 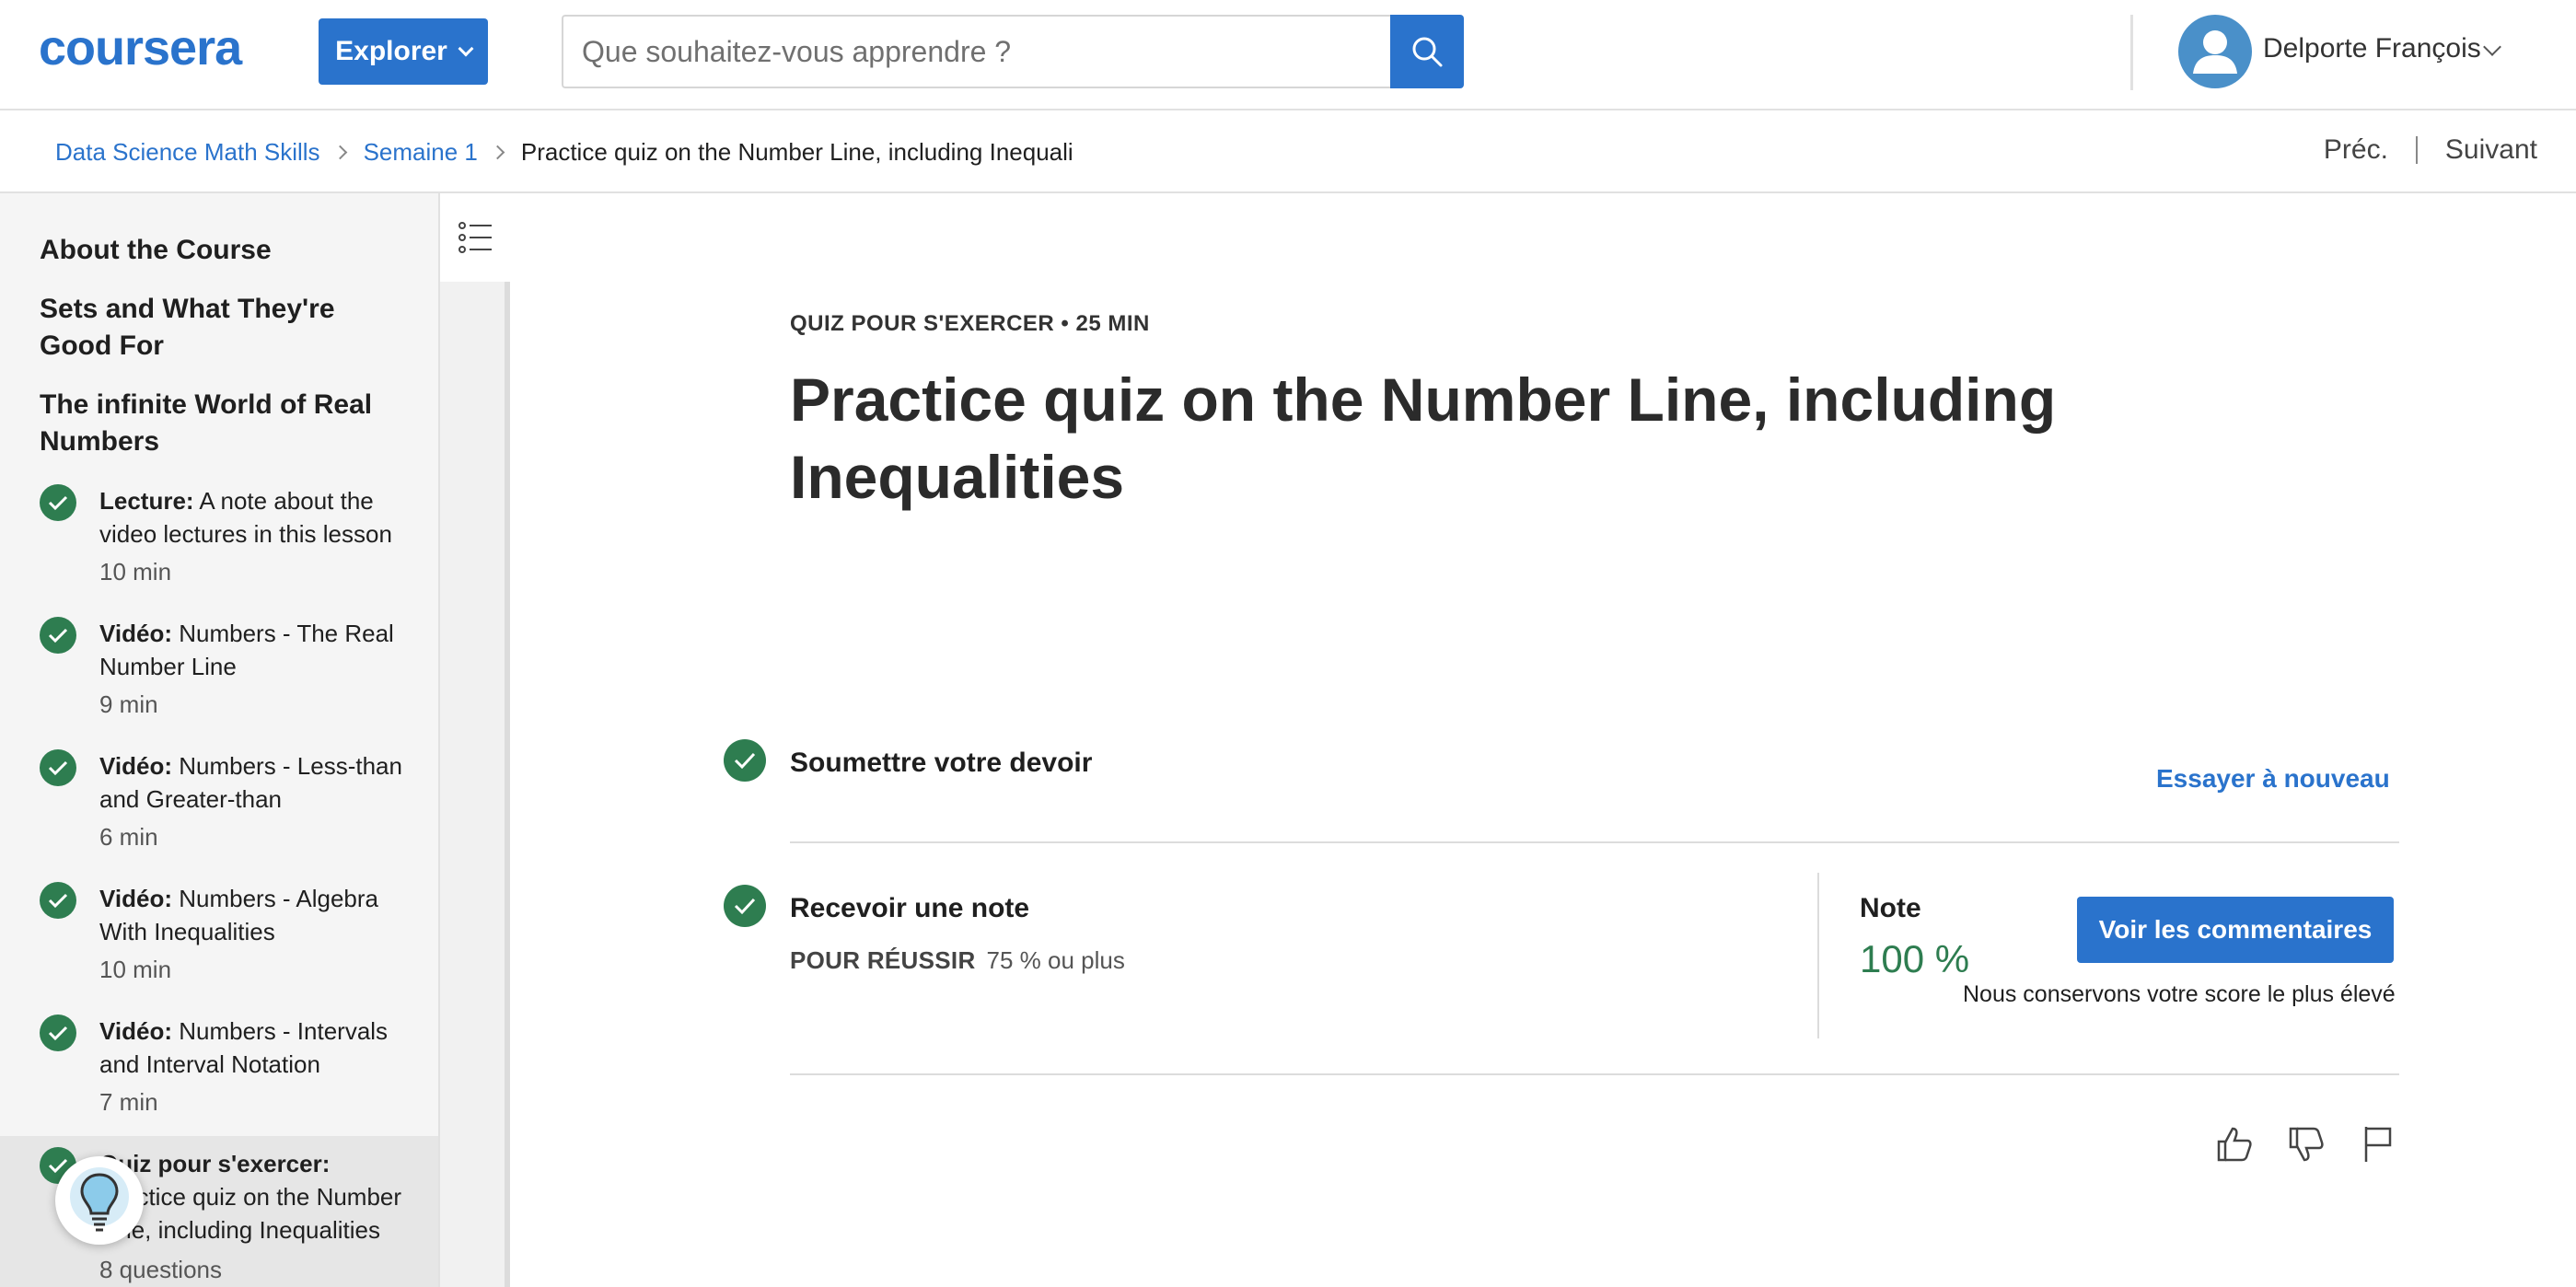 I want to click on explore-button: Explorer, so click(x=403, y=51).